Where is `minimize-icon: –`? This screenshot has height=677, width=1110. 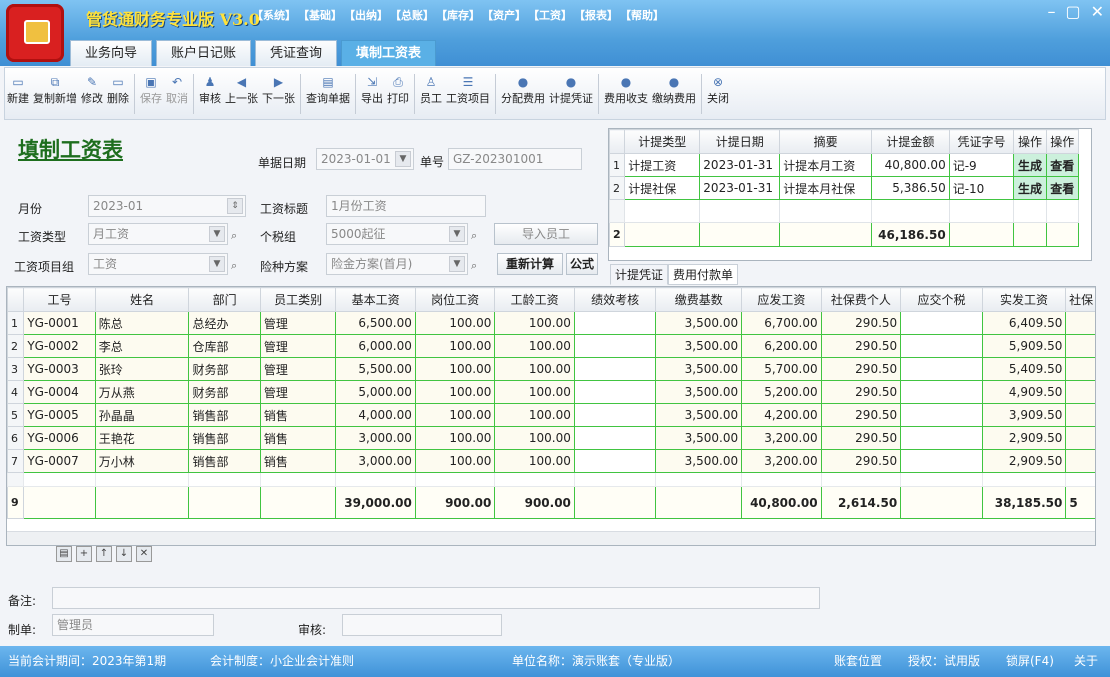 minimize-icon: – is located at coordinates (1051, 11).